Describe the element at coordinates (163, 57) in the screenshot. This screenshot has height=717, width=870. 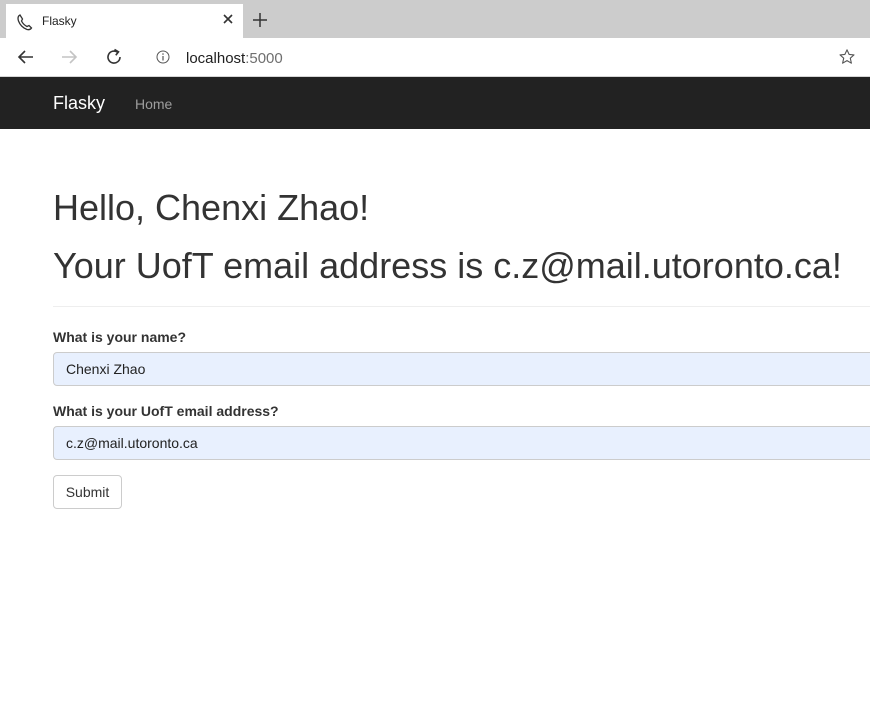
I see `info-icon` at that location.